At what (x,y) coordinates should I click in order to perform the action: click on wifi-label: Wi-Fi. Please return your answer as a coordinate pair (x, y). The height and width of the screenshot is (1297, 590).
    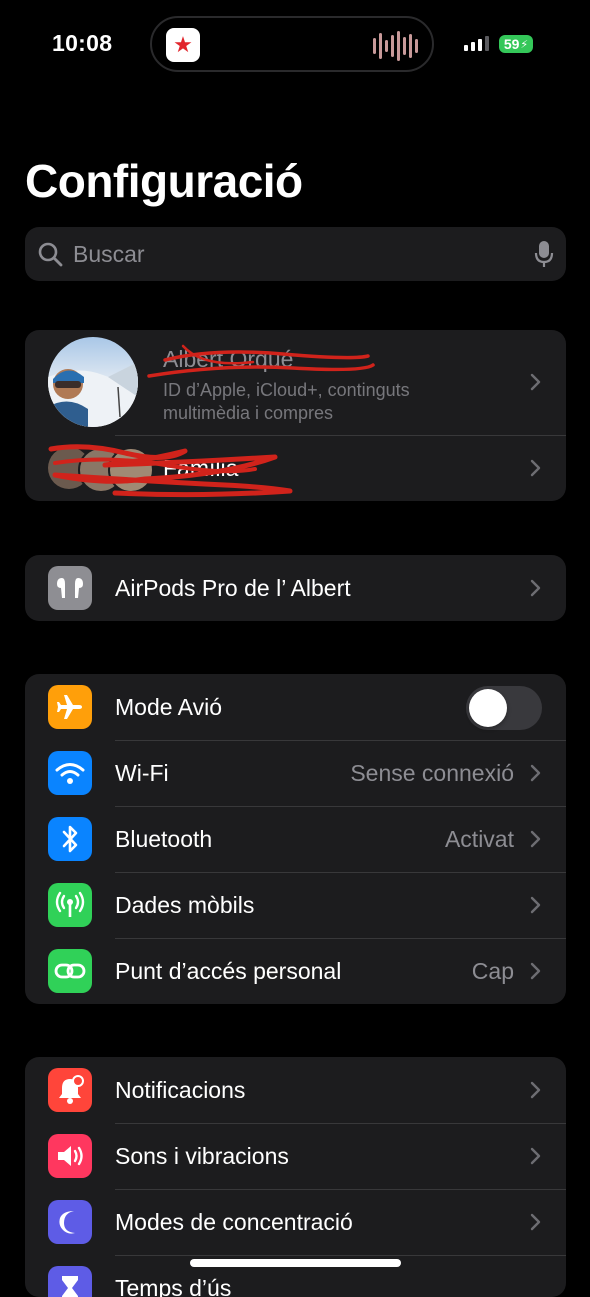
    Looking at the image, I should click on (142, 773).